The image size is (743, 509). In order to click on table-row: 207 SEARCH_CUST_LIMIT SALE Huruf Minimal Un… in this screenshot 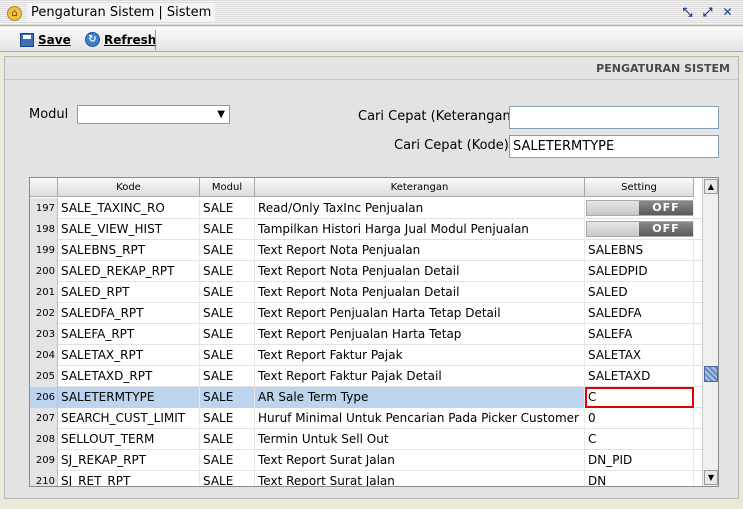, I will do `click(367, 418)`.